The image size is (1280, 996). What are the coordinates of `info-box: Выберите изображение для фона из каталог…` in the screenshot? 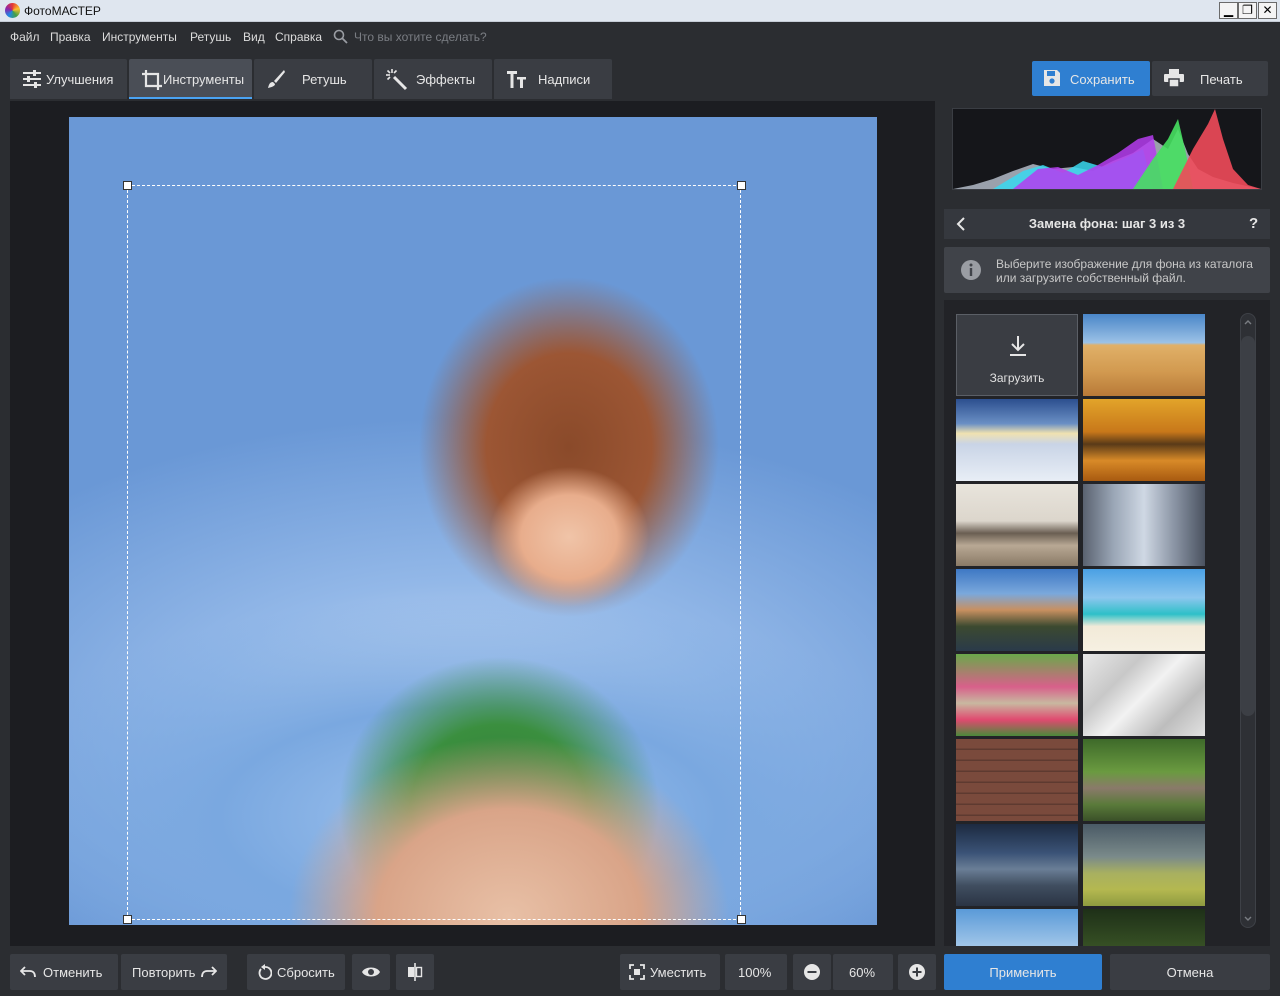 It's located at (1107, 270).